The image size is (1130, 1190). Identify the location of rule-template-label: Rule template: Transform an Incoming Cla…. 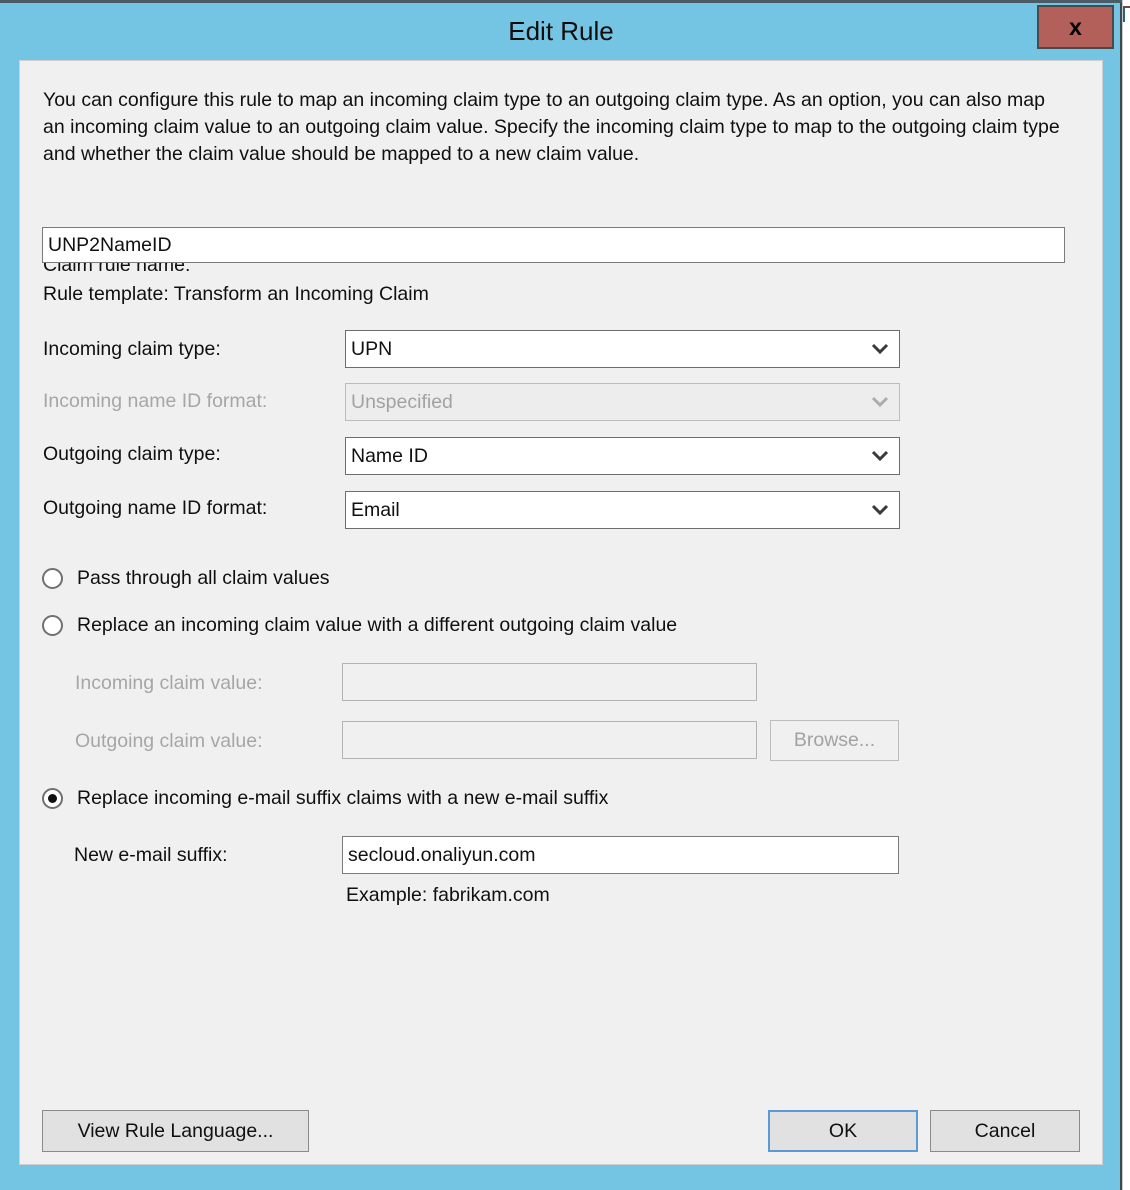
(236, 294).